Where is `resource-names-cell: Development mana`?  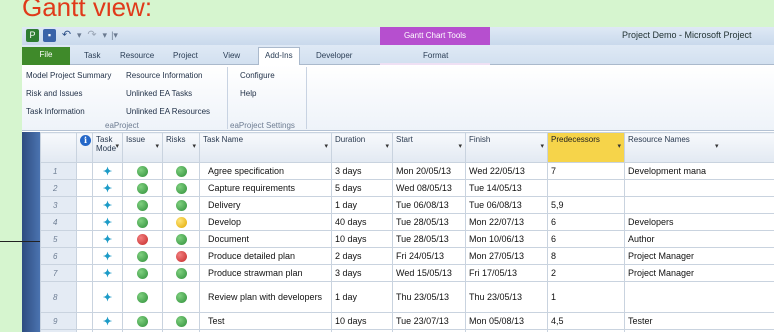 resource-names-cell: Development mana is located at coordinates (699, 171).